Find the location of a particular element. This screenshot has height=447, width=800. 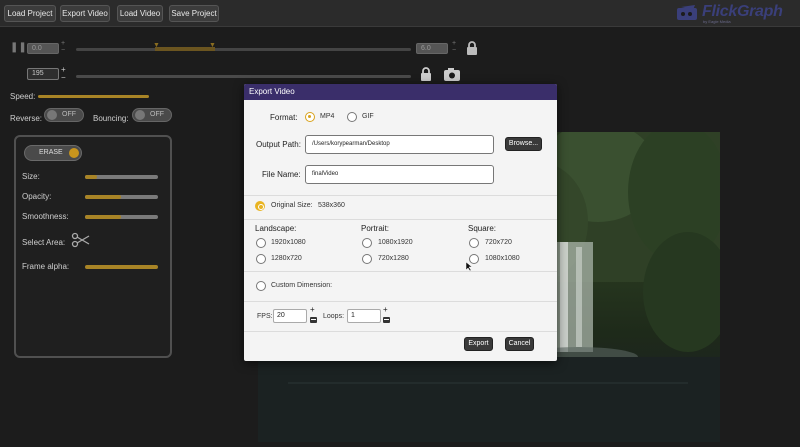

camera-icon is located at coordinates (452, 74).